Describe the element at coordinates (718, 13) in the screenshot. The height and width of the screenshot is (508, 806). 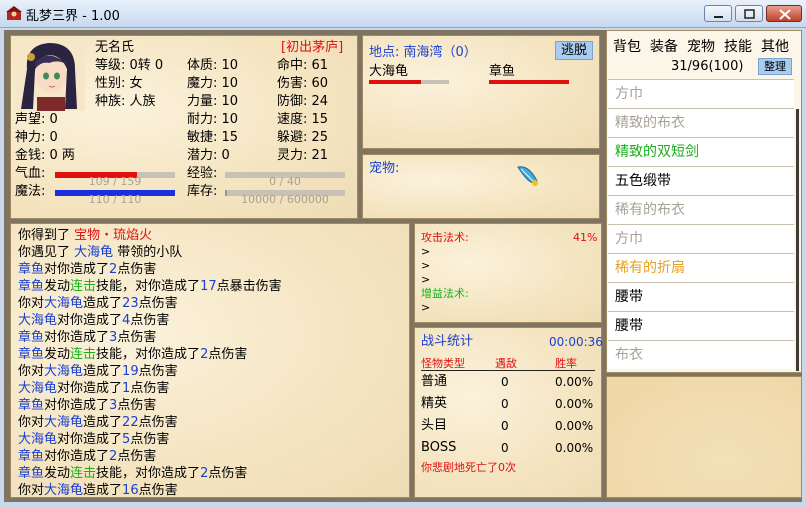
I see `minimize-button` at that location.